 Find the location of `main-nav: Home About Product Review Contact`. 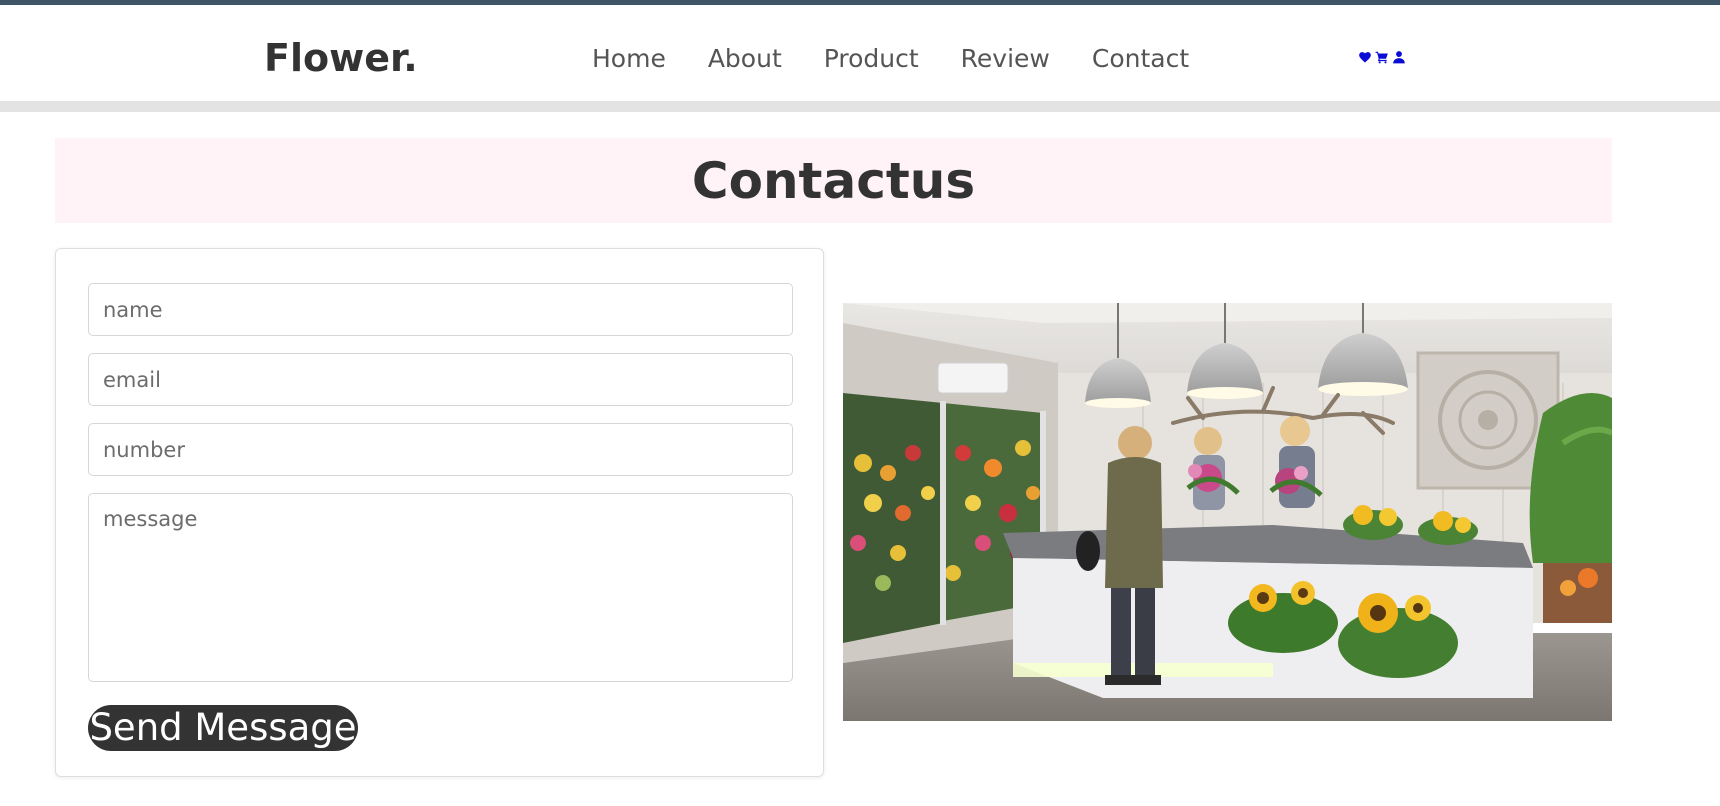

main-nav: Home About Product Review Contact is located at coordinates (911, 59).